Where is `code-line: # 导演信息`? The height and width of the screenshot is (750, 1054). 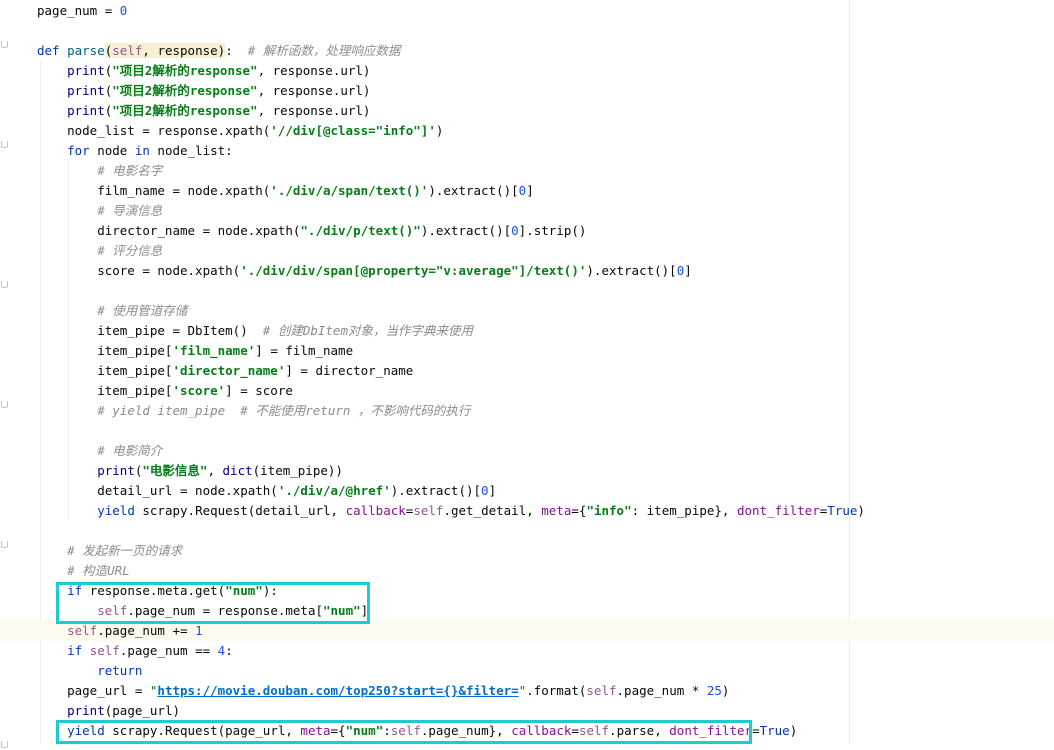 code-line: # 导演信息 is located at coordinates (99, 211).